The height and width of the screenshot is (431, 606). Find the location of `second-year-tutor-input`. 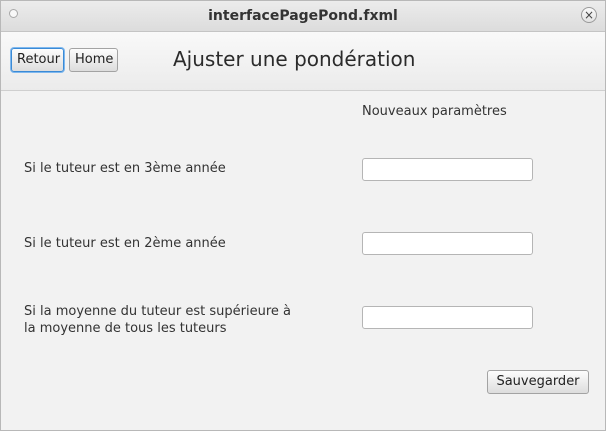

second-year-tutor-input is located at coordinates (447, 243).